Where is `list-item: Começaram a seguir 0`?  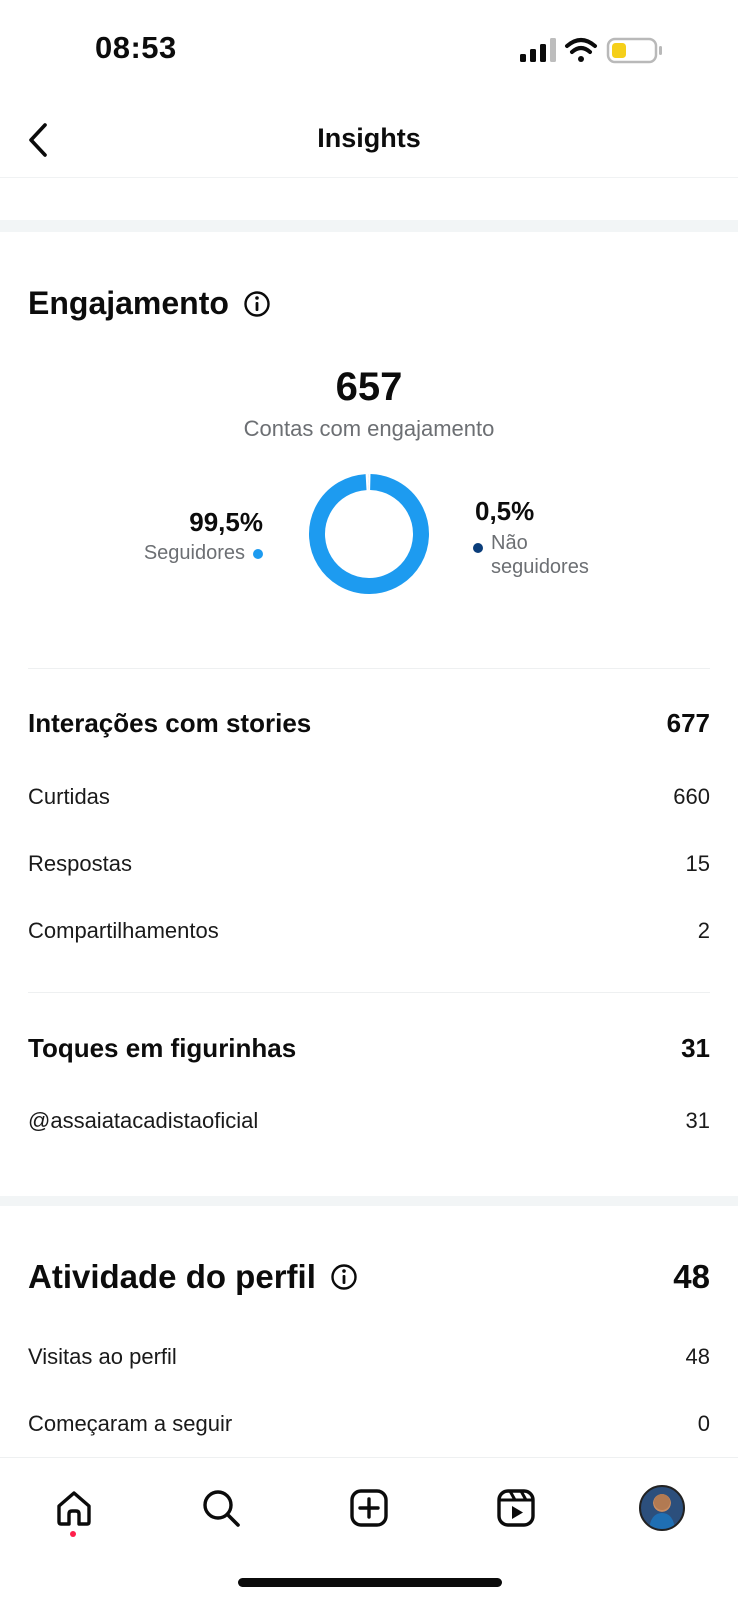
list-item: Começaram a seguir 0 is located at coordinates (369, 1424).